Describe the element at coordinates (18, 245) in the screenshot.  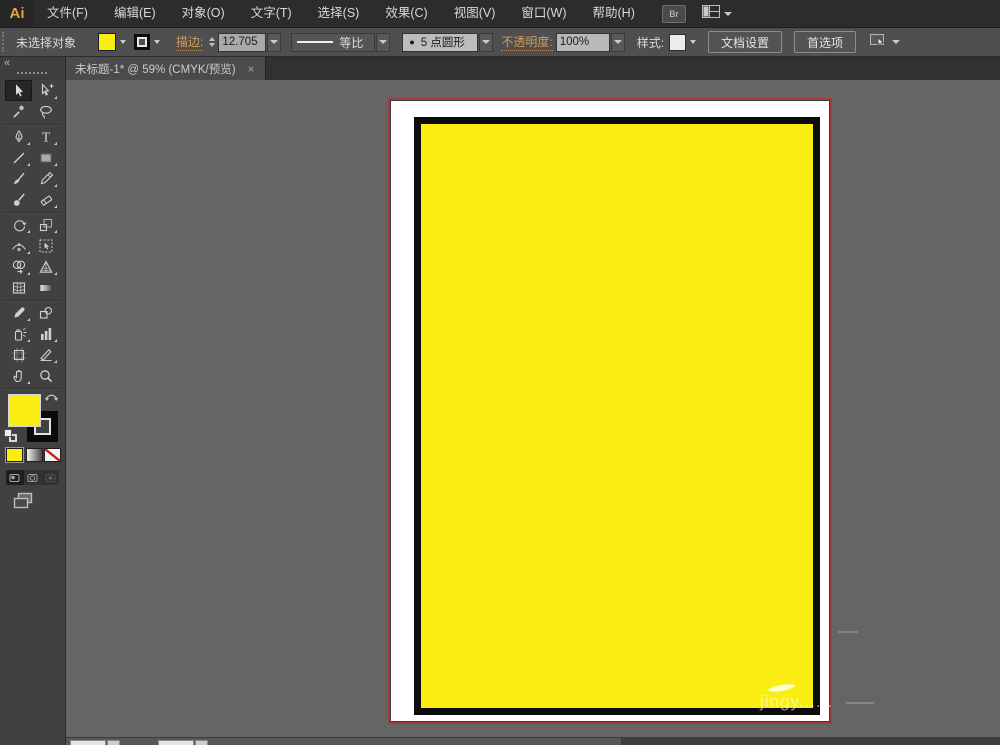
I see `tool-width` at that location.